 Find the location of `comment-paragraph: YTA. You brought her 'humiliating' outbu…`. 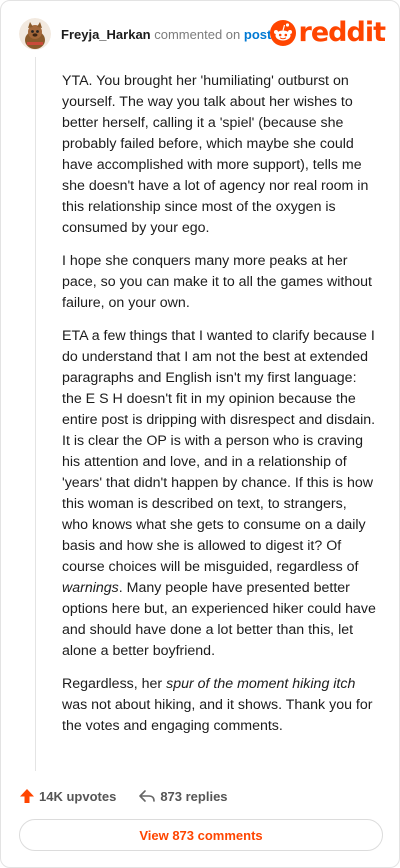

comment-paragraph: YTA. You brought her 'humiliating' outbu… is located at coordinates (215, 154).